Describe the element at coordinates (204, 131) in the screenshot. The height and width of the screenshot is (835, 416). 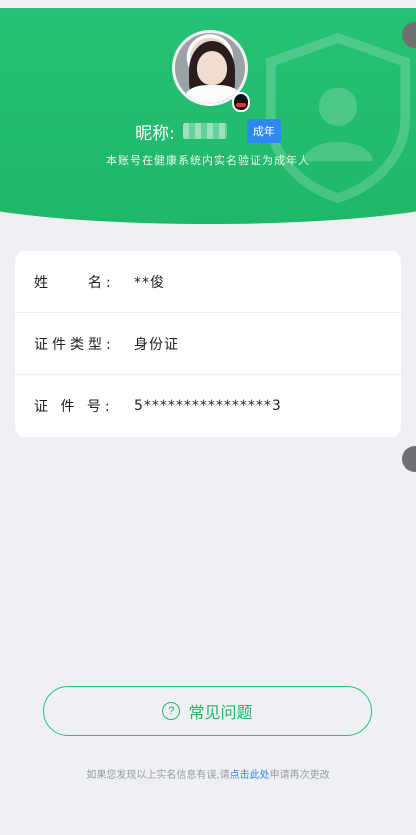
I see `nickname-masked-value` at that location.